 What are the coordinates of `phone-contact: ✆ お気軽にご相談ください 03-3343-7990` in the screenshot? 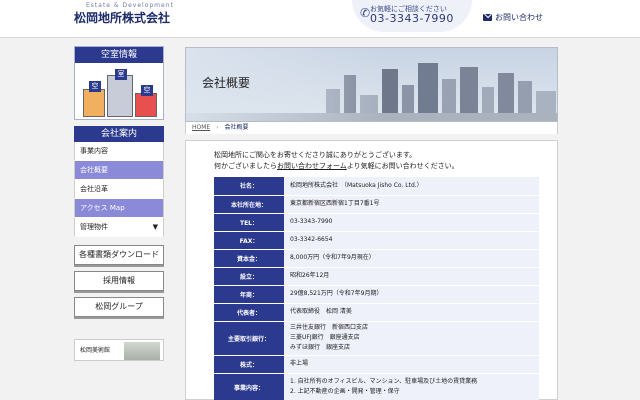 It's located at (412, 16).